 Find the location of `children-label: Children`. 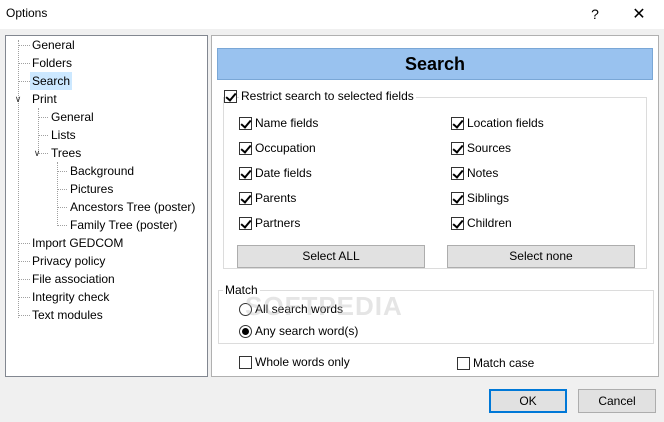

children-label: Children is located at coordinates (489, 223).